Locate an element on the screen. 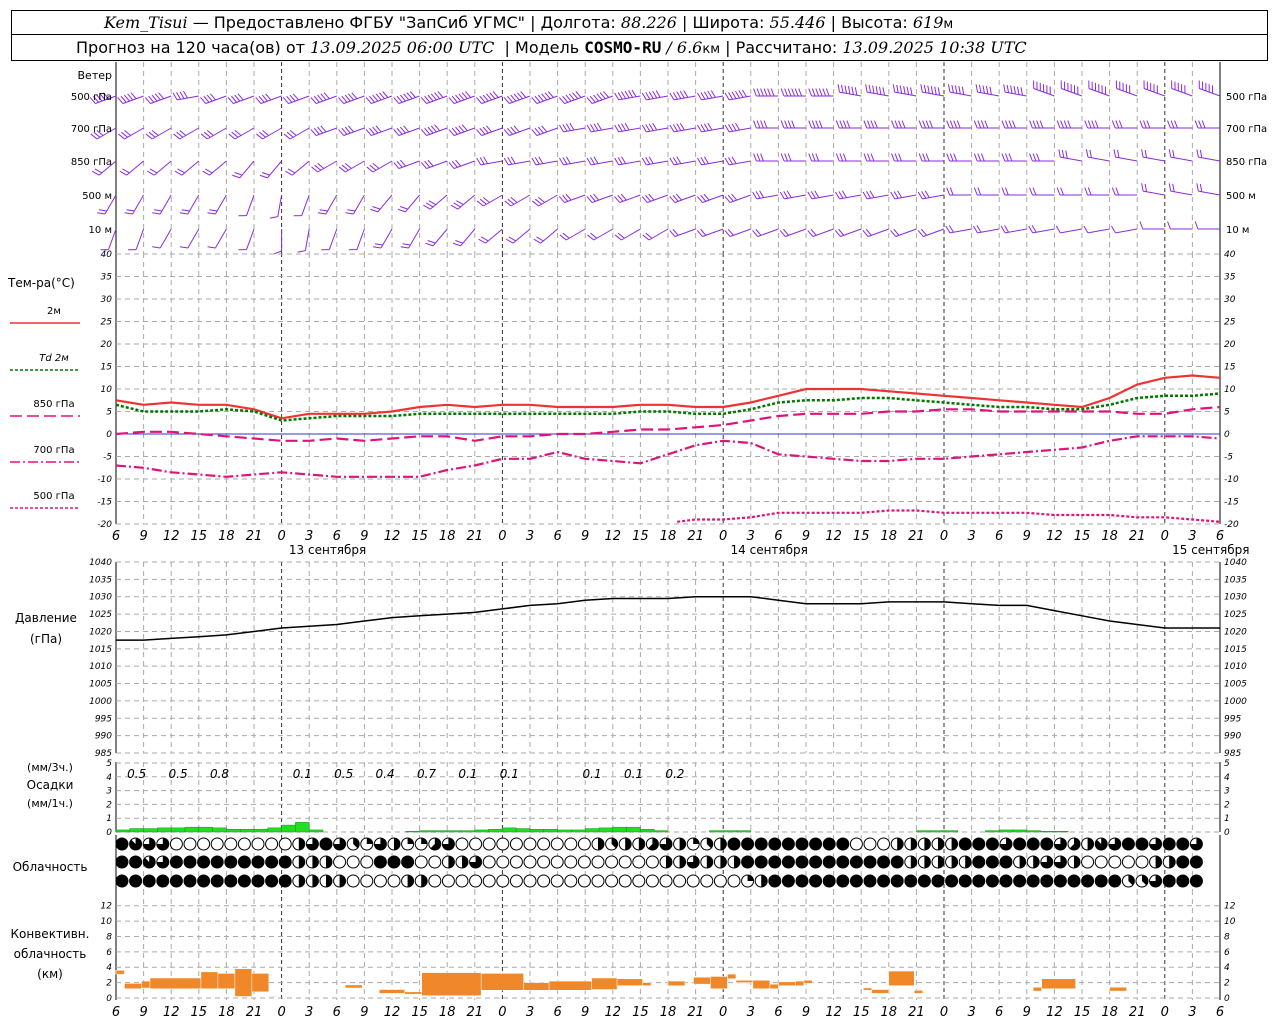  time-tick-label-bottom: 6 is located at coordinates (999, 1012).